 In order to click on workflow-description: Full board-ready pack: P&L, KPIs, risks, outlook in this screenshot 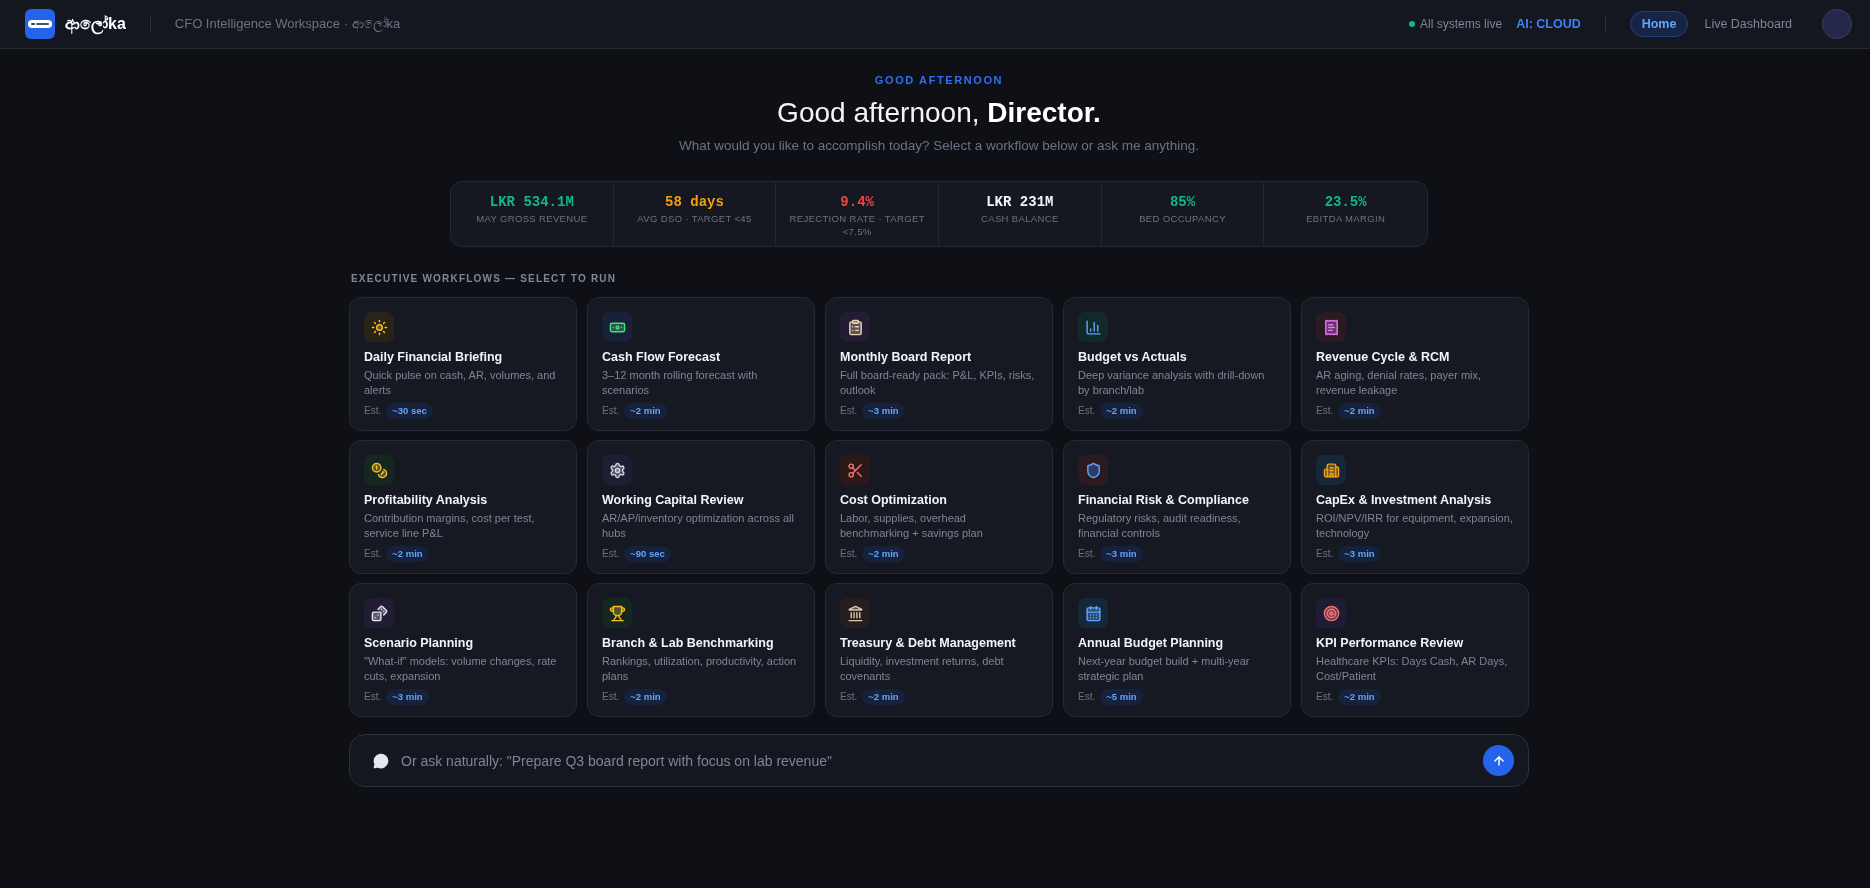, I will do `click(938, 383)`.